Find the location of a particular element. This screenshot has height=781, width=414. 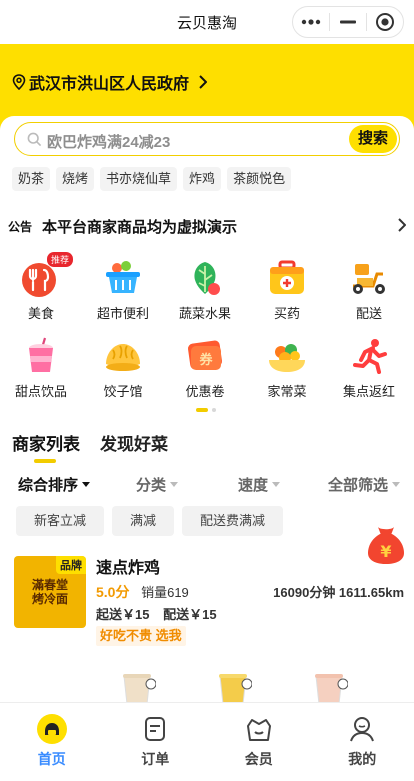

target-circle-icon is located at coordinates (385, 22).